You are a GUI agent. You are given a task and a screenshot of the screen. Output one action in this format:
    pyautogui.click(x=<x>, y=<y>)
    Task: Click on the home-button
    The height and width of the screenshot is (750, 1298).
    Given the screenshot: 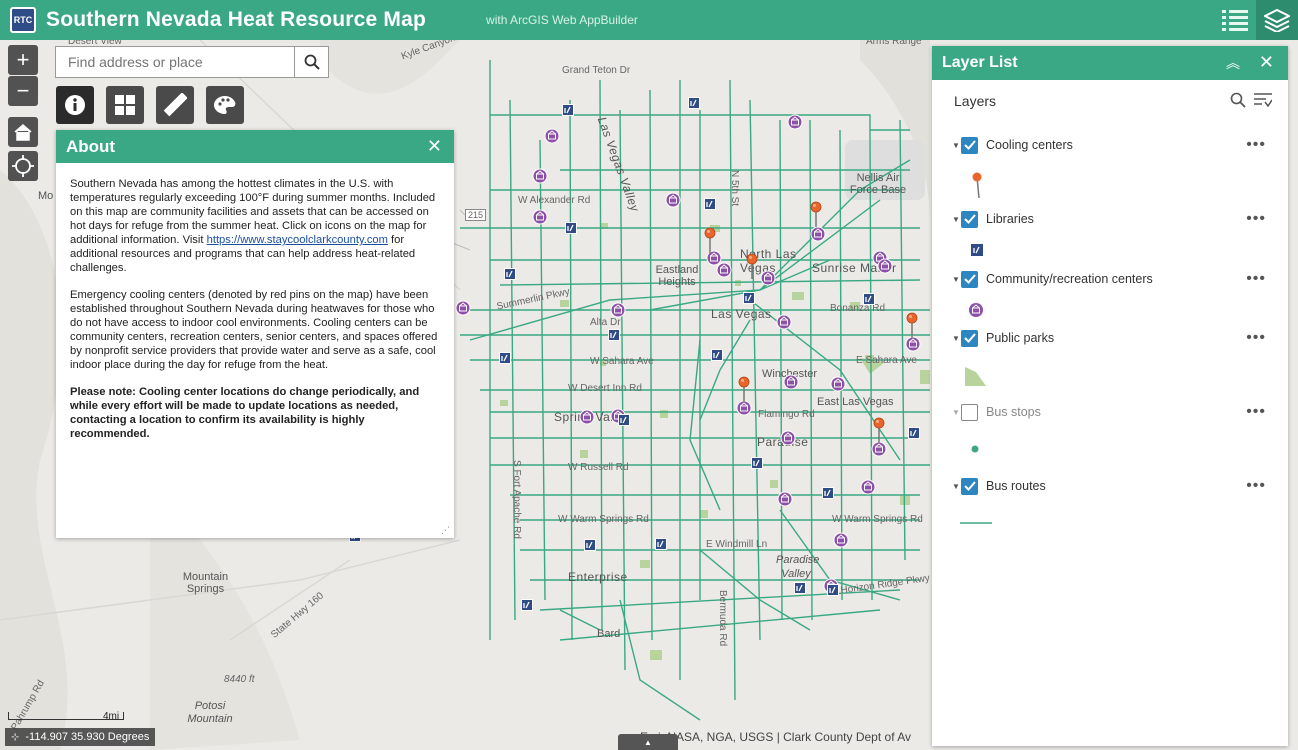 What is the action you would take?
    pyautogui.click(x=23, y=132)
    